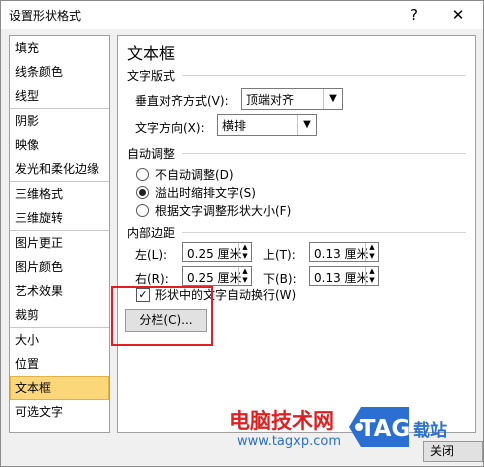  I want to click on close-icon: ✕, so click(458, 15).